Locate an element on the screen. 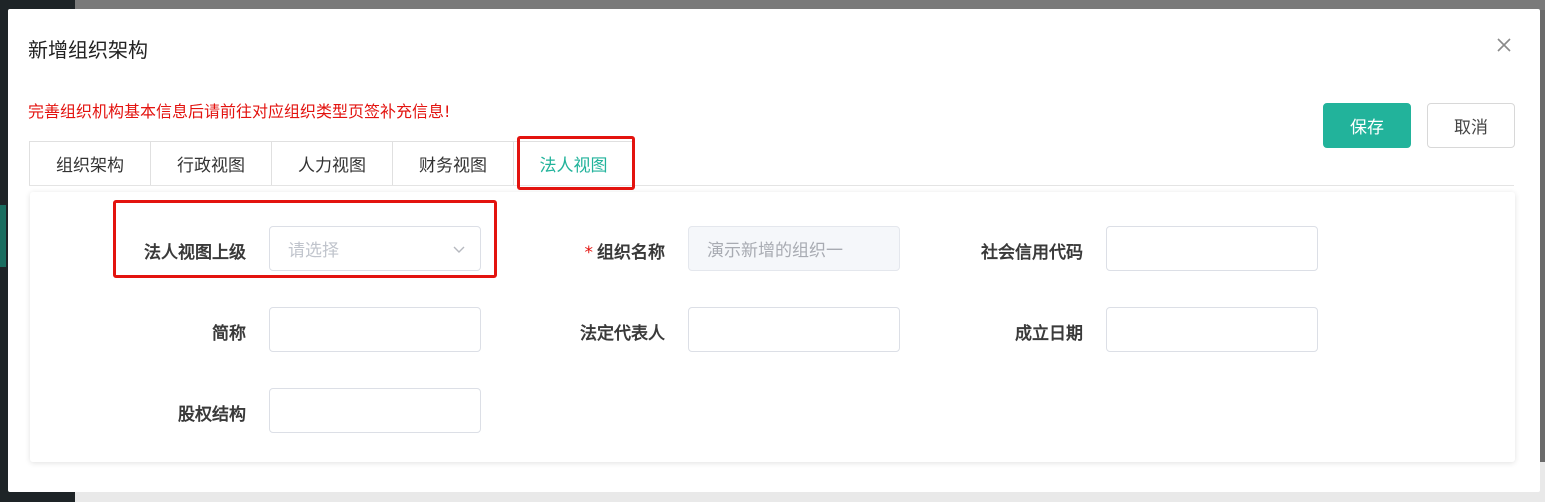 Image resolution: width=1545 pixels, height=502 pixels. tabs-divider is located at coordinates (771, 185).